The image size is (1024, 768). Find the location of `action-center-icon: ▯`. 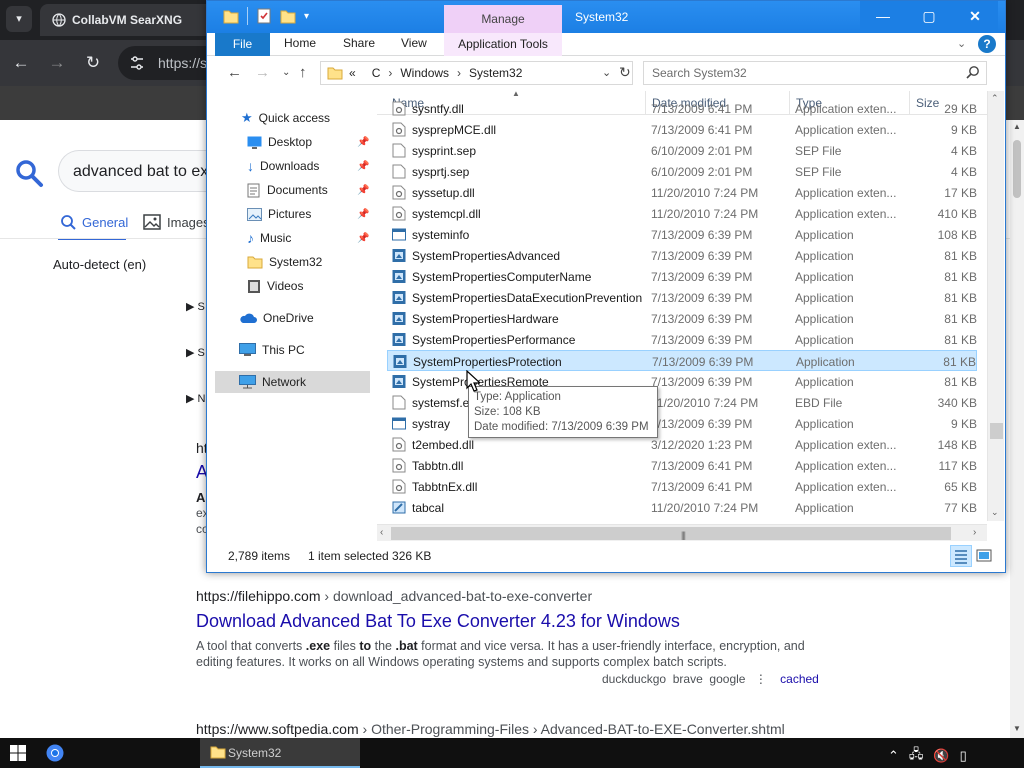

action-center-icon: ▯ is located at coordinates (963, 756).